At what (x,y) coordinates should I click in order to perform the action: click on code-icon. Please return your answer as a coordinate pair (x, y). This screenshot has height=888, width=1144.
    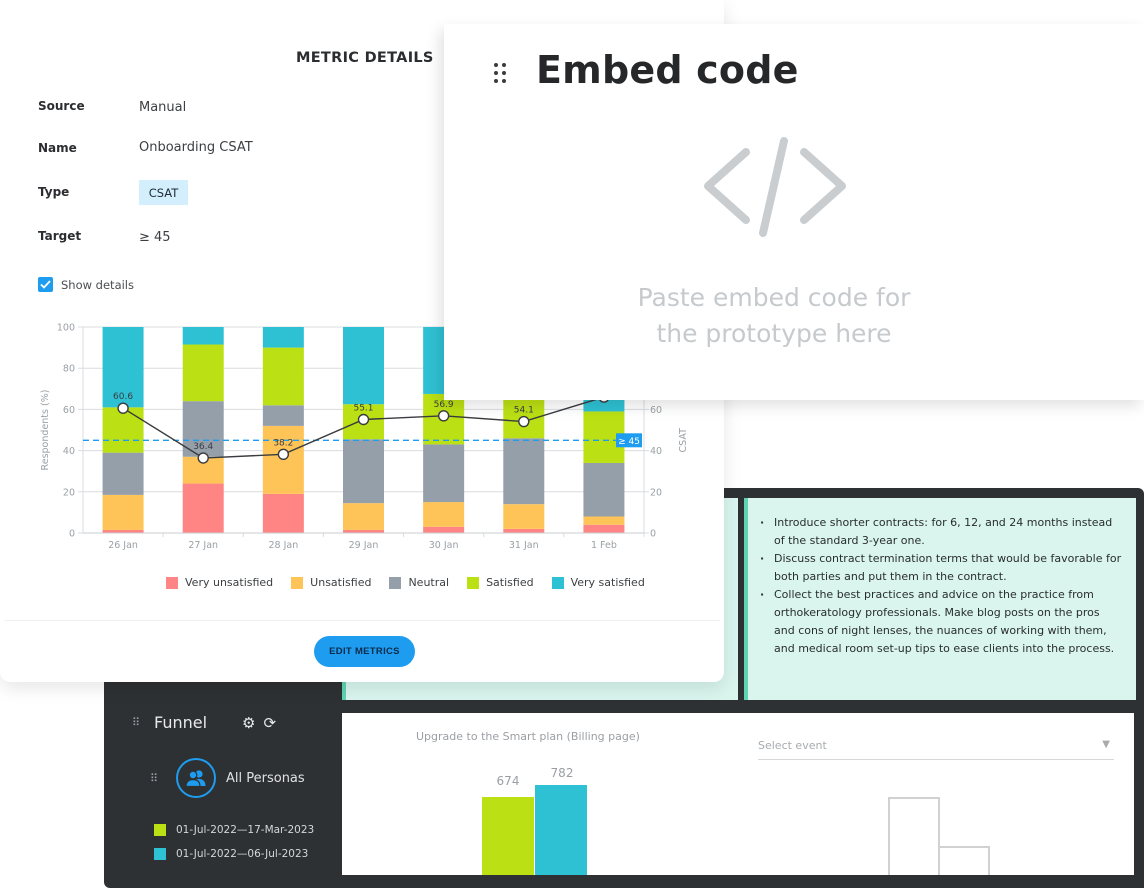
    Looking at the image, I should click on (775, 187).